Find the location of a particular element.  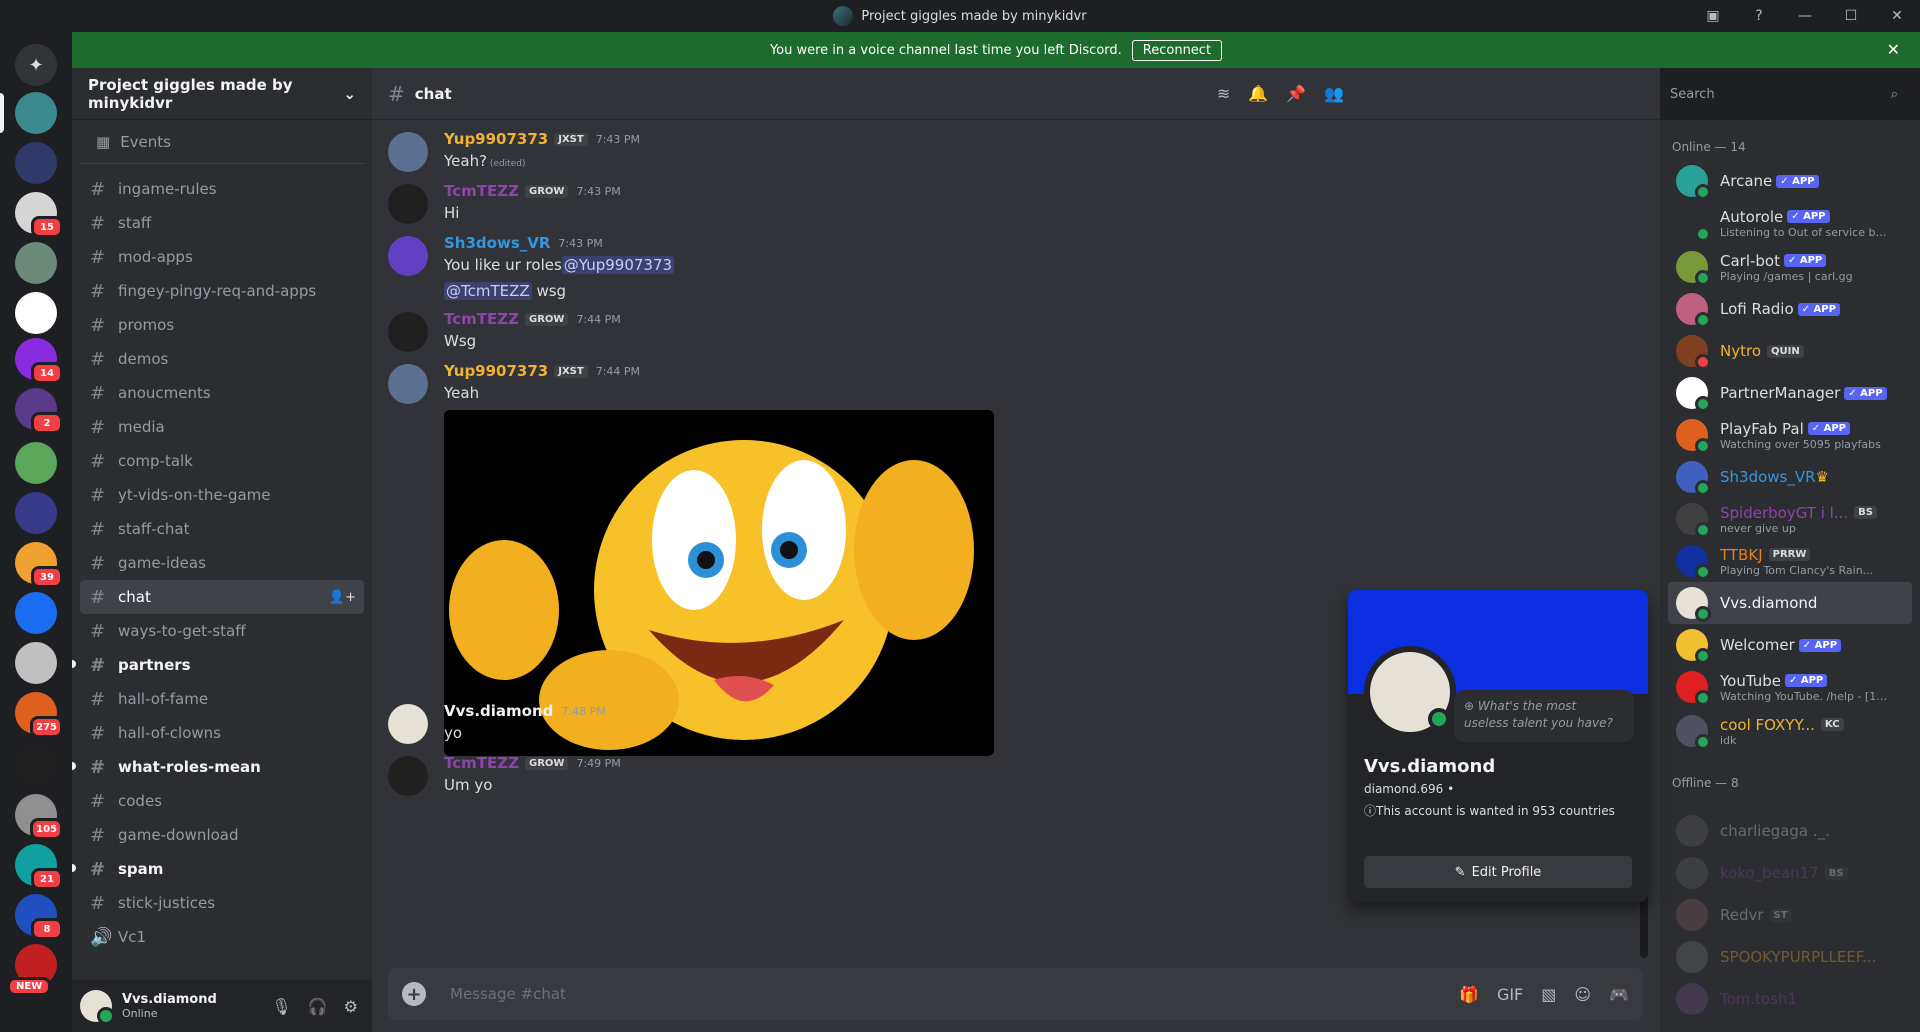

reconnect-button: Reconnect is located at coordinates (1177, 50).